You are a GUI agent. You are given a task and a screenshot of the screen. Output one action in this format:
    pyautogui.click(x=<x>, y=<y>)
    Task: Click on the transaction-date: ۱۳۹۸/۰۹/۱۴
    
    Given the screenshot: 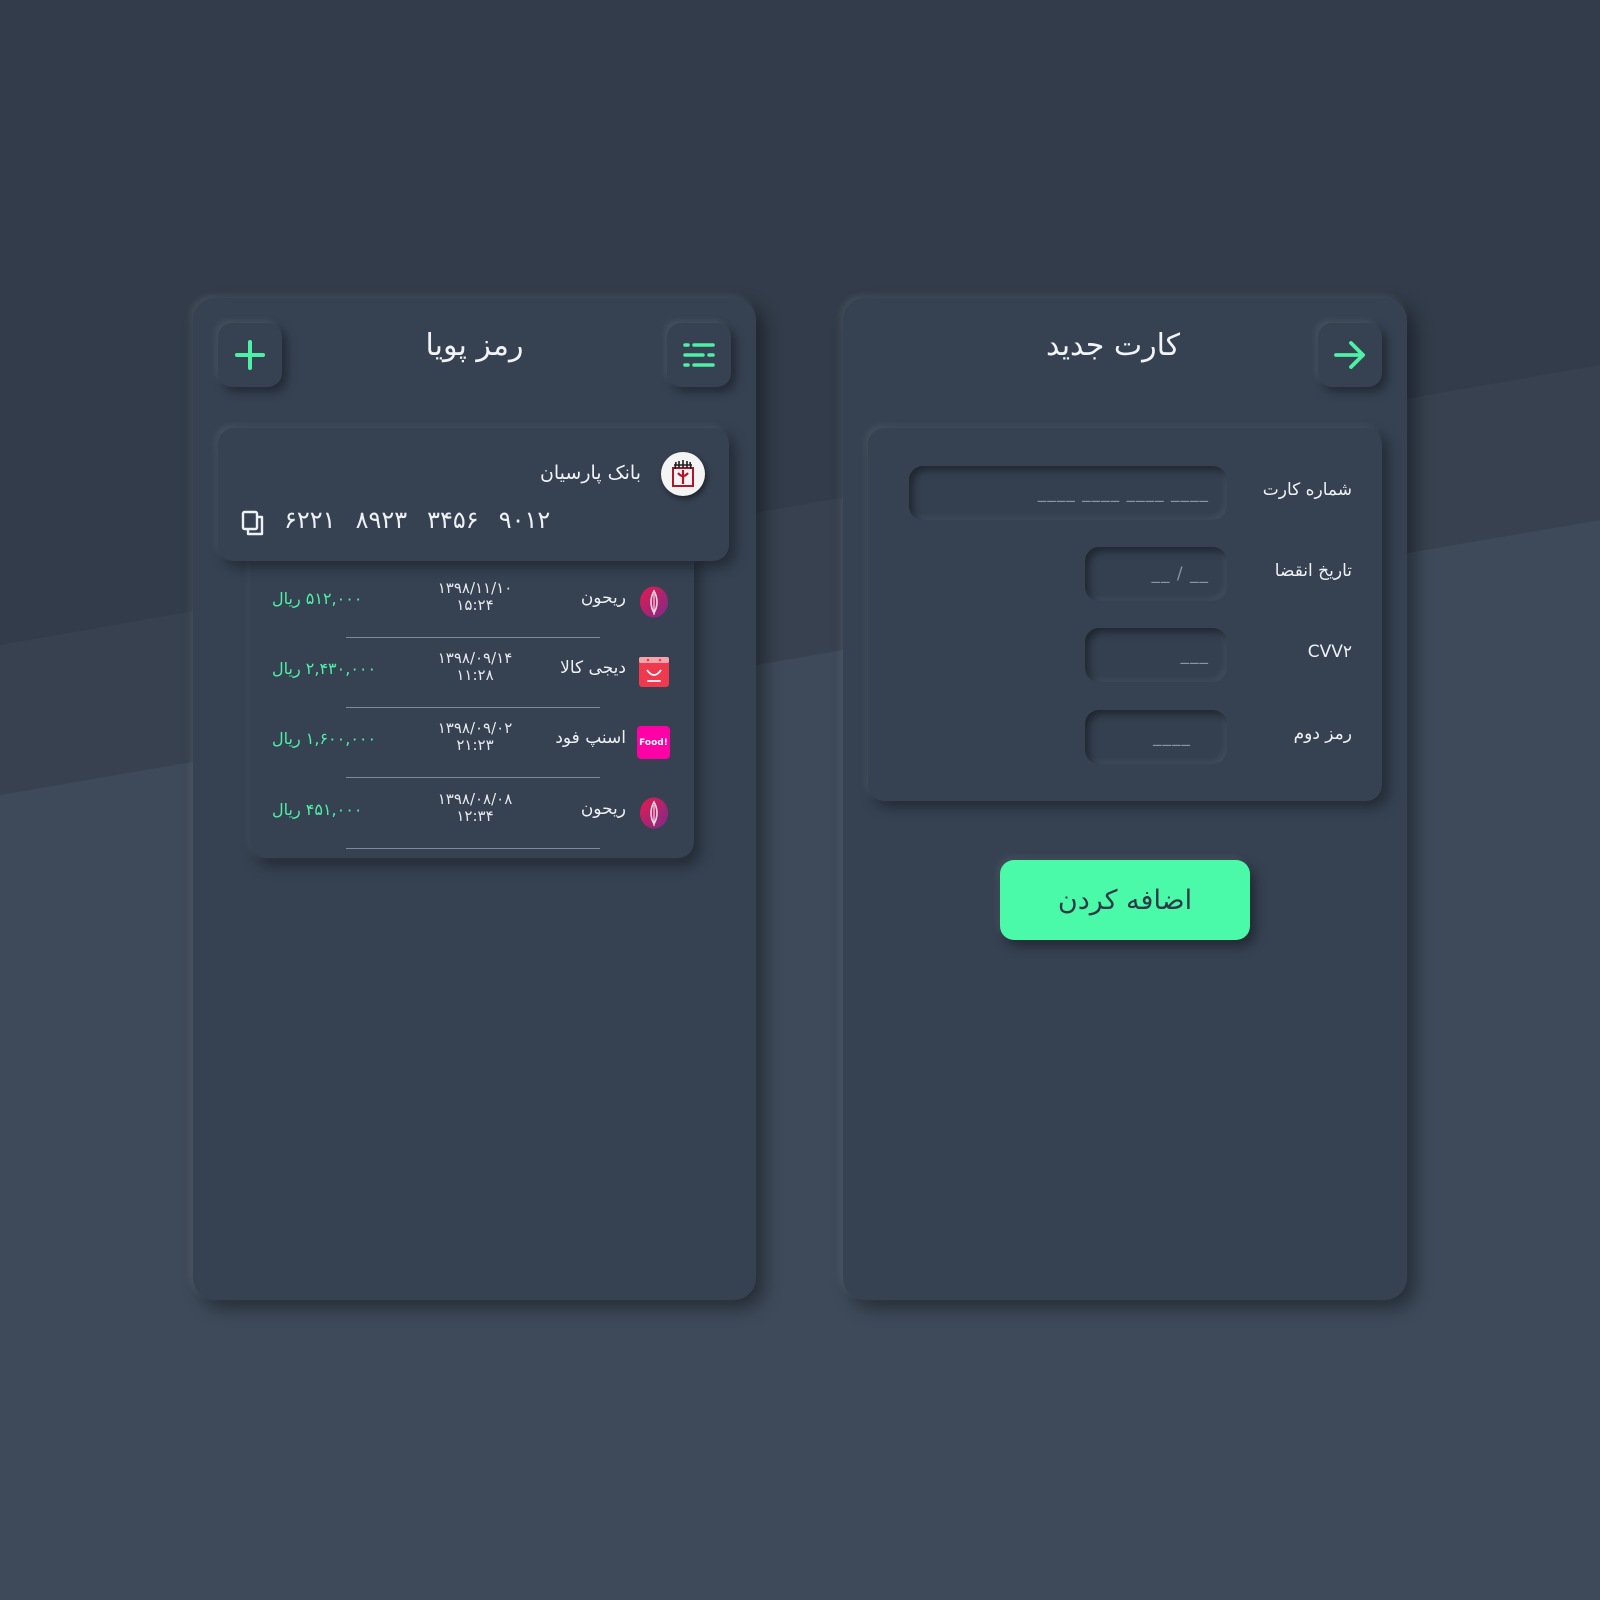 What is the action you would take?
    pyautogui.click(x=475, y=658)
    